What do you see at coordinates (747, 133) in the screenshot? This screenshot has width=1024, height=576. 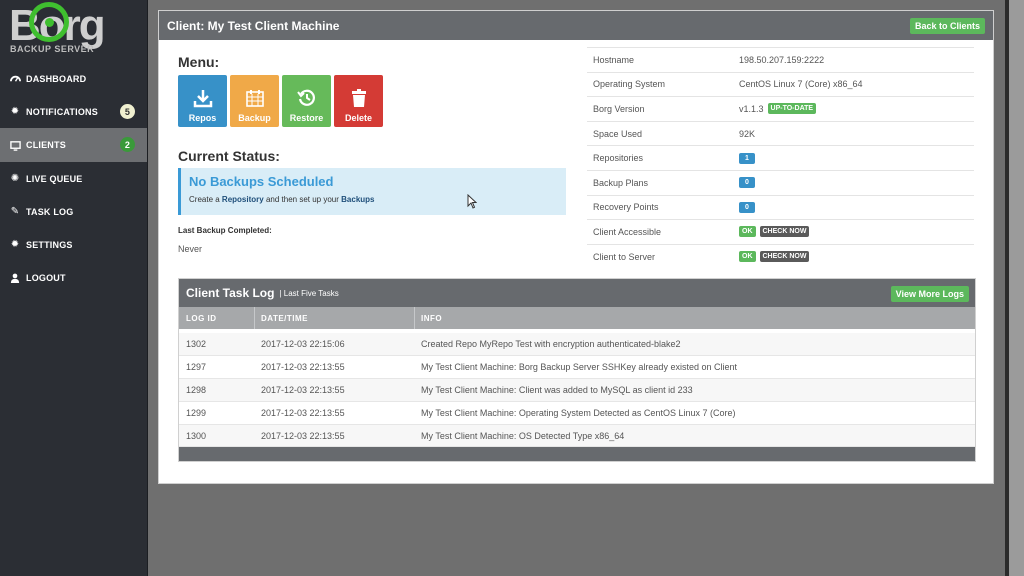 I see `space-used-value: 92K` at bounding box center [747, 133].